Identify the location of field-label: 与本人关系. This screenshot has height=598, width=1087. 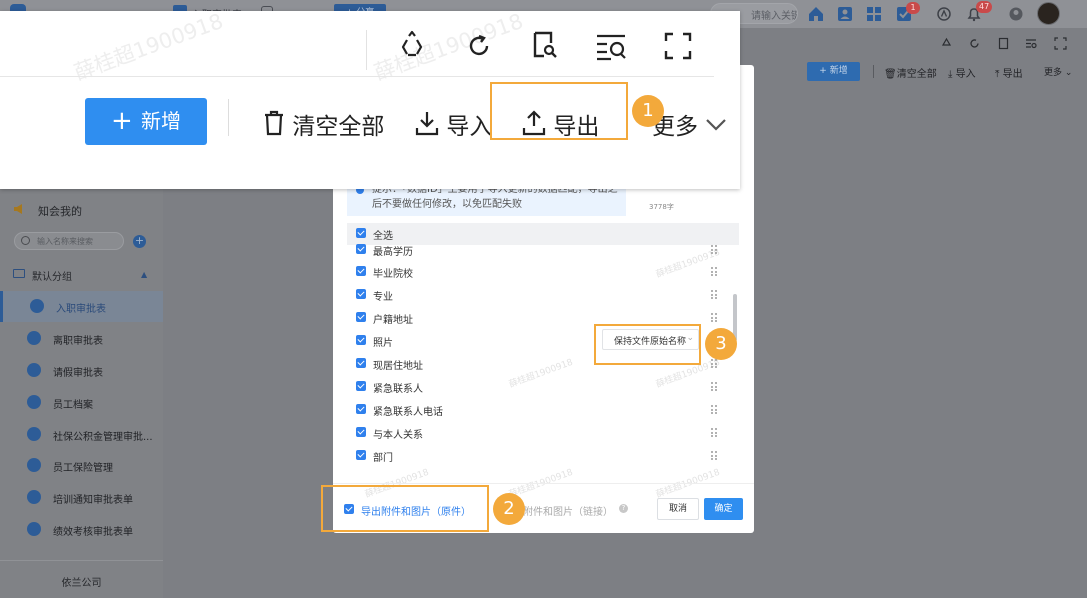
(398, 435).